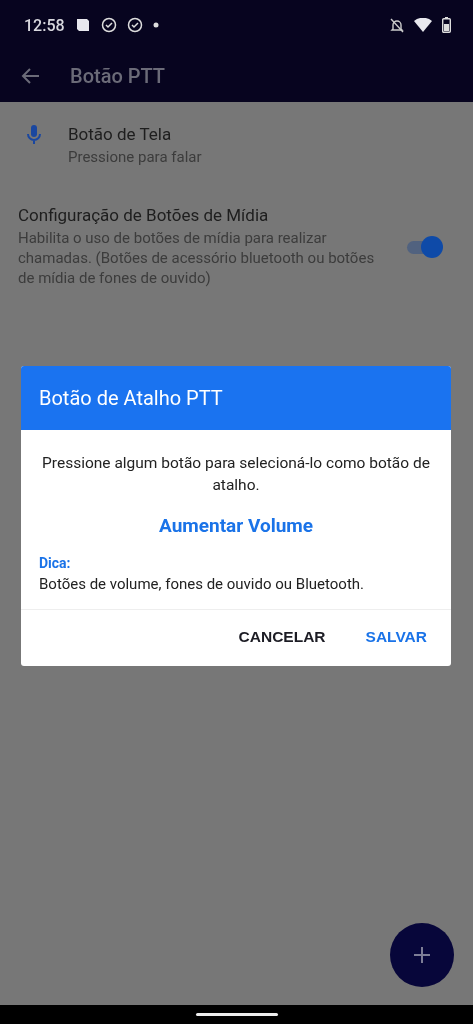 This screenshot has height=1024, width=473. Describe the element at coordinates (197, 258) in the screenshot. I see `setting-subtitle: Habilita o uso de botões de mídia para realizar chamadas. (Botões de acessório bluetooth ou botões de mídia de fones de ouvido)` at that location.